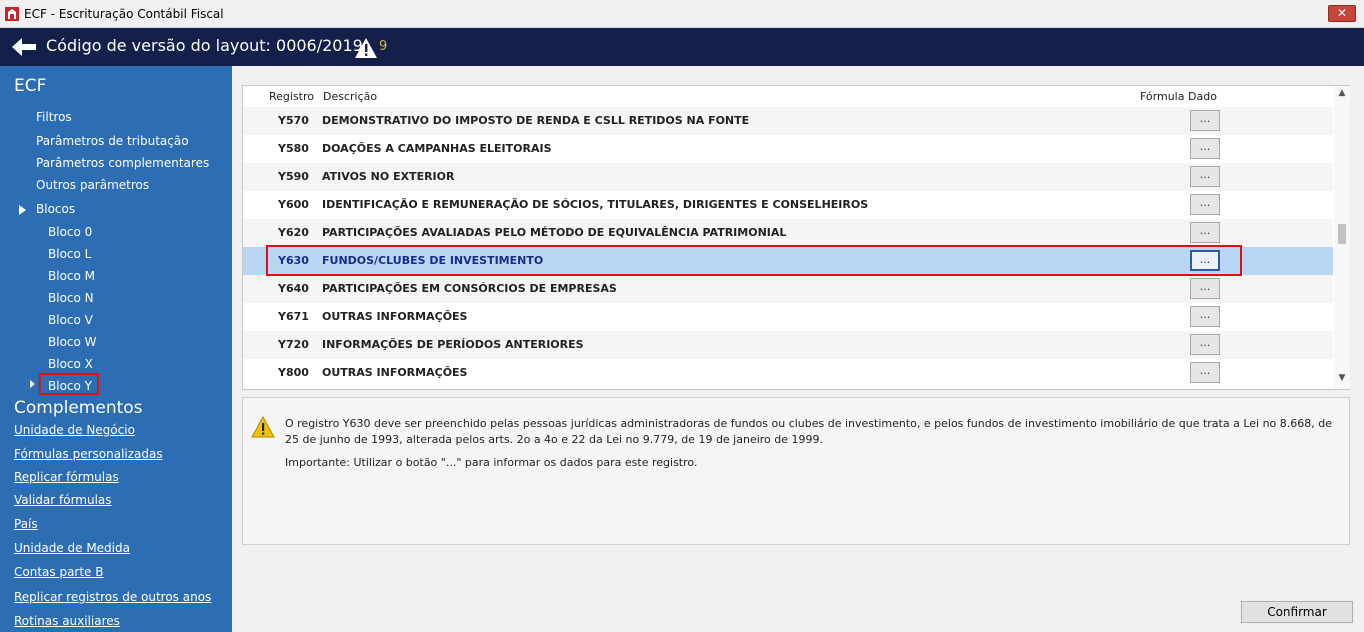 This screenshot has width=1364, height=632. Describe the element at coordinates (70, 320) in the screenshot. I see `sidebar-item-bloco-v: Bloco V` at that location.